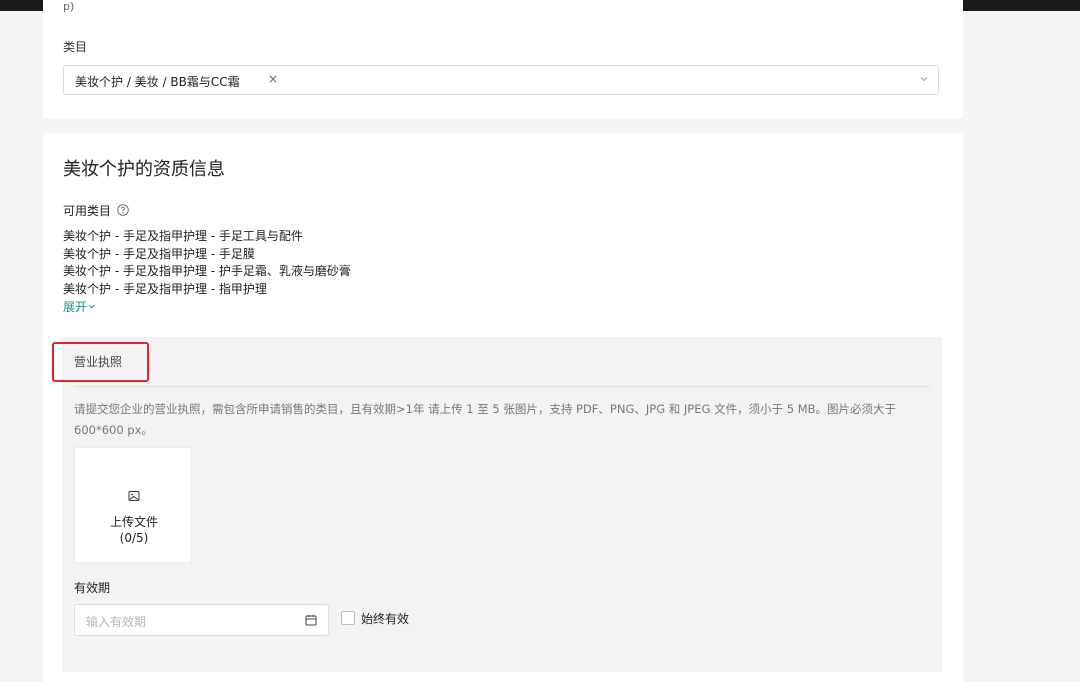 This screenshot has width=1080, height=682. Describe the element at coordinates (183, 236) in the screenshot. I see `list-item: 美妆个护 - 手足及指甲护理 - 手足工具与配件` at that location.